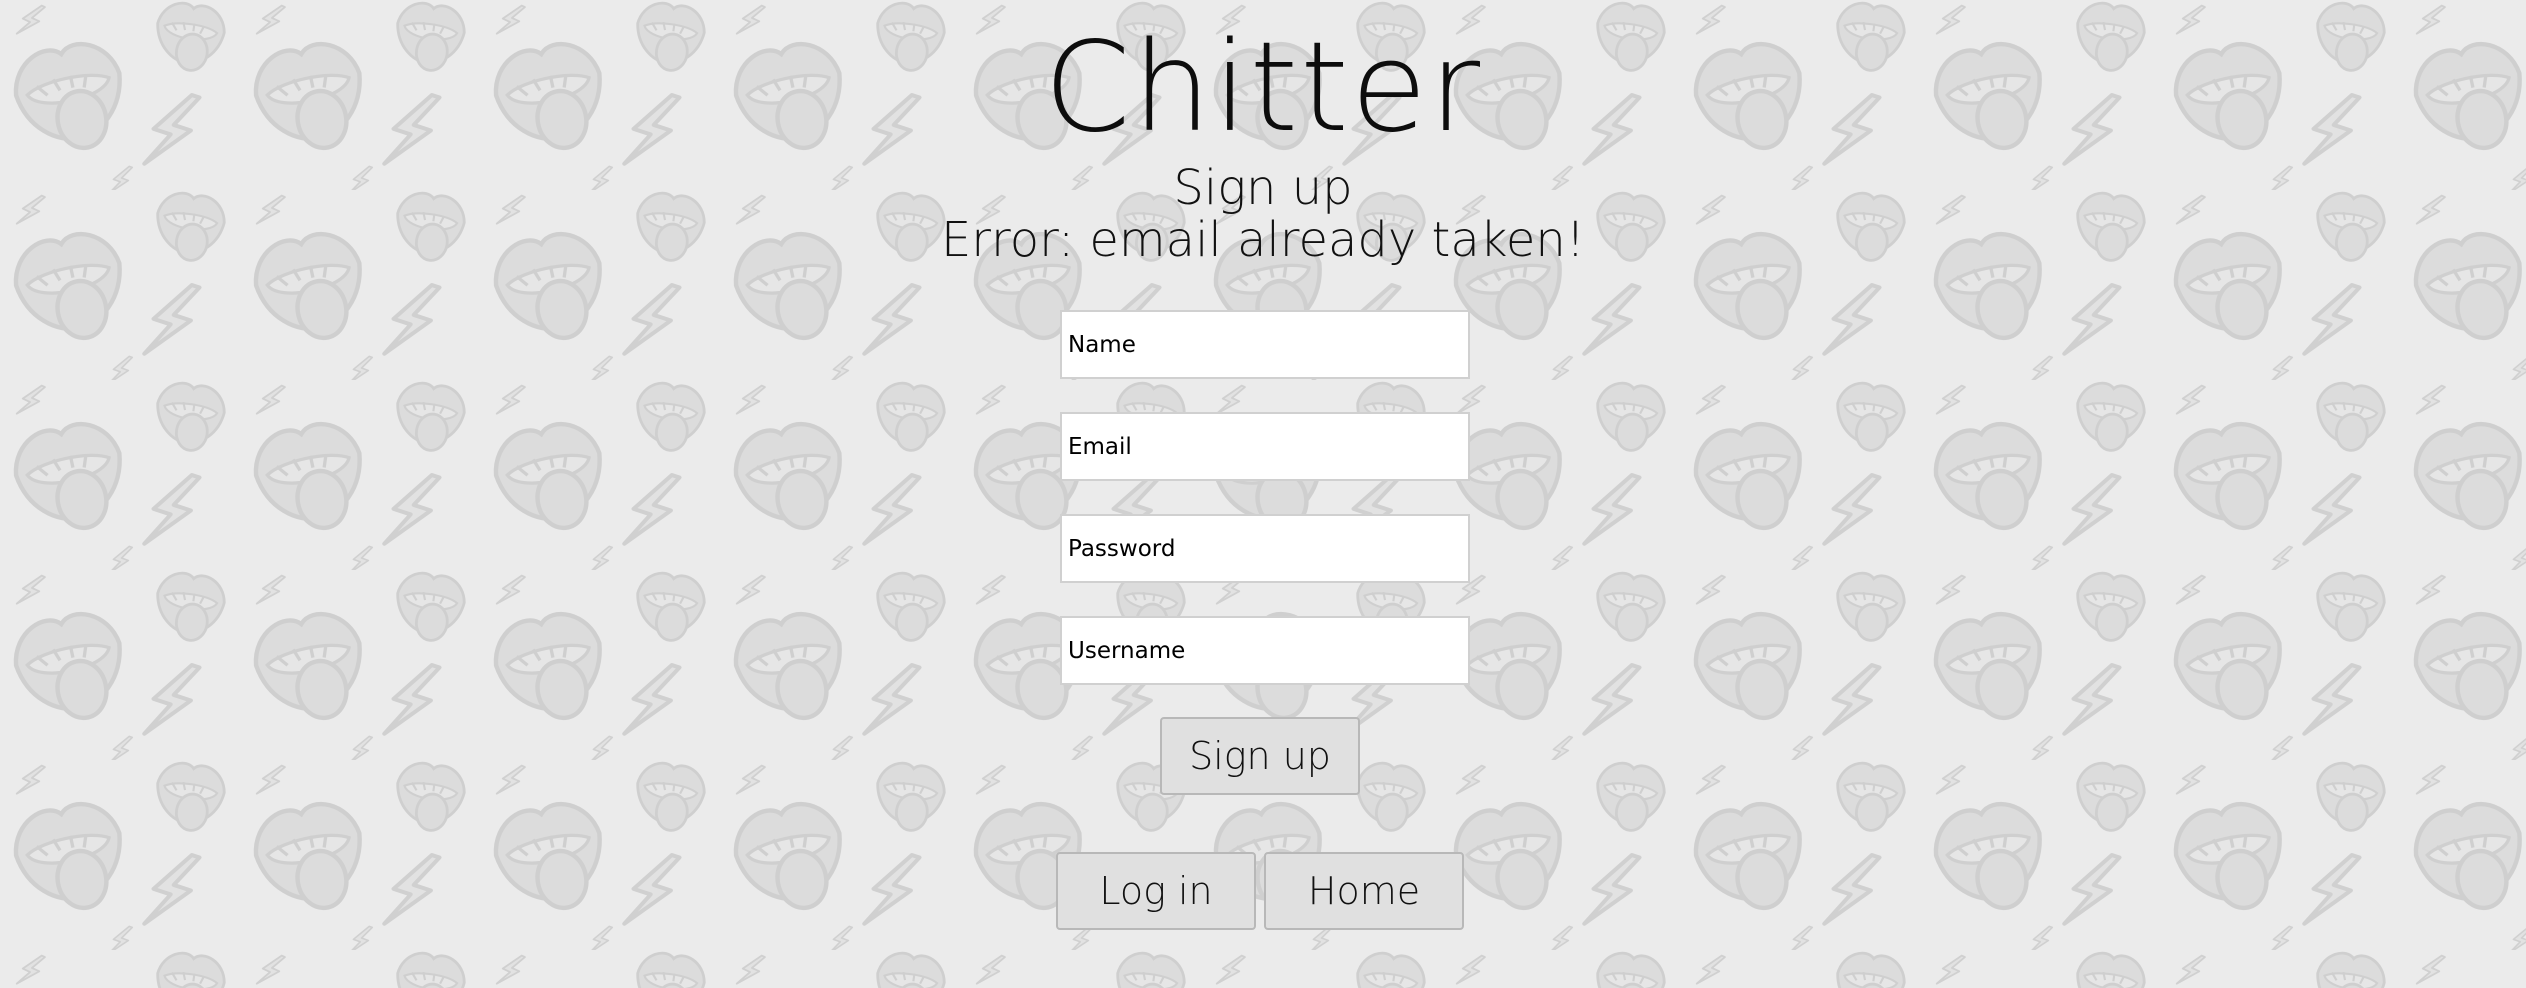 Image resolution: width=2526 pixels, height=988 pixels. I want to click on email-field, so click(1265, 446).